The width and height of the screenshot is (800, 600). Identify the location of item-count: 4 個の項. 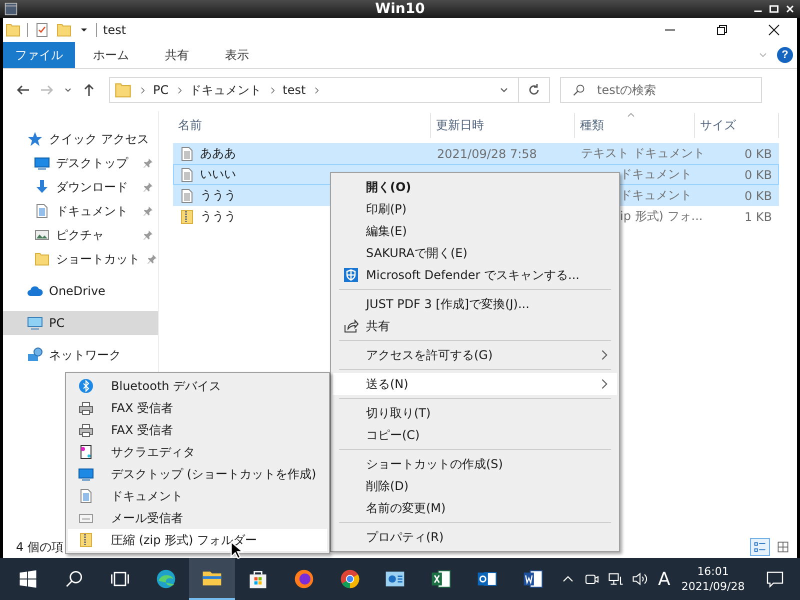
(40, 547).